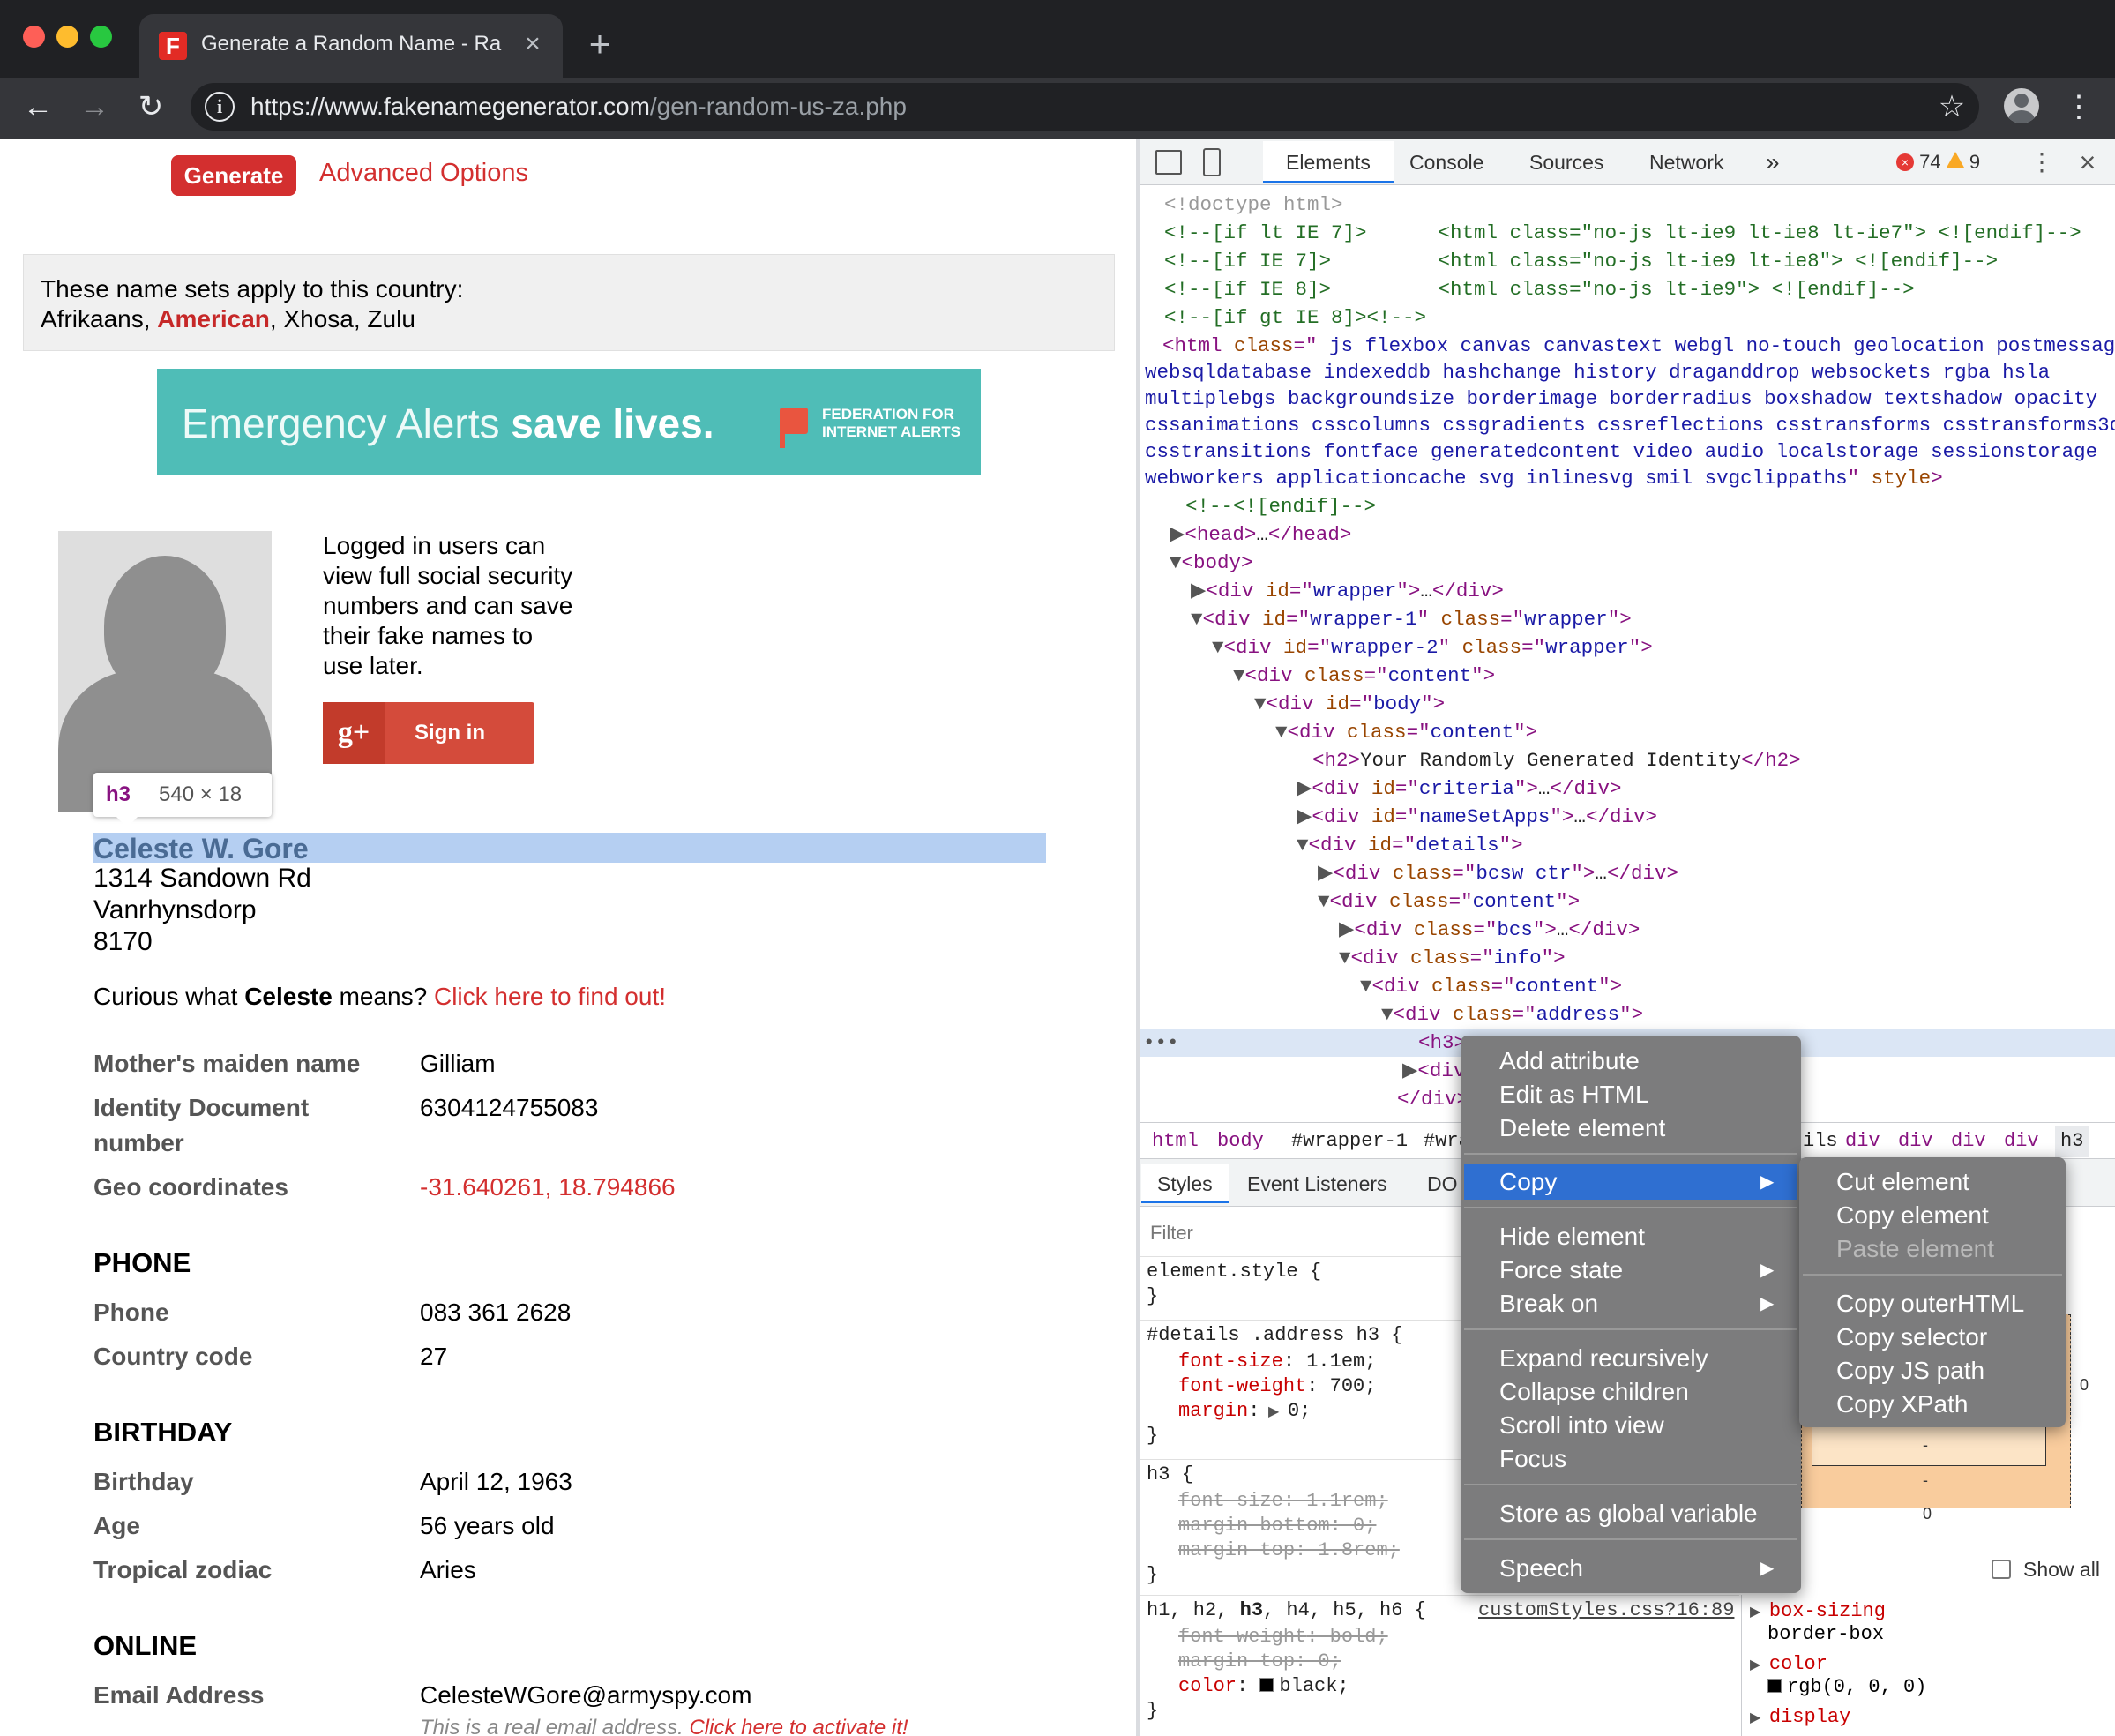 The image size is (2115, 1736). What do you see at coordinates (1283, 1501) in the screenshot?
I see `style-declaration-overridden: font-size: 1.1rem;` at bounding box center [1283, 1501].